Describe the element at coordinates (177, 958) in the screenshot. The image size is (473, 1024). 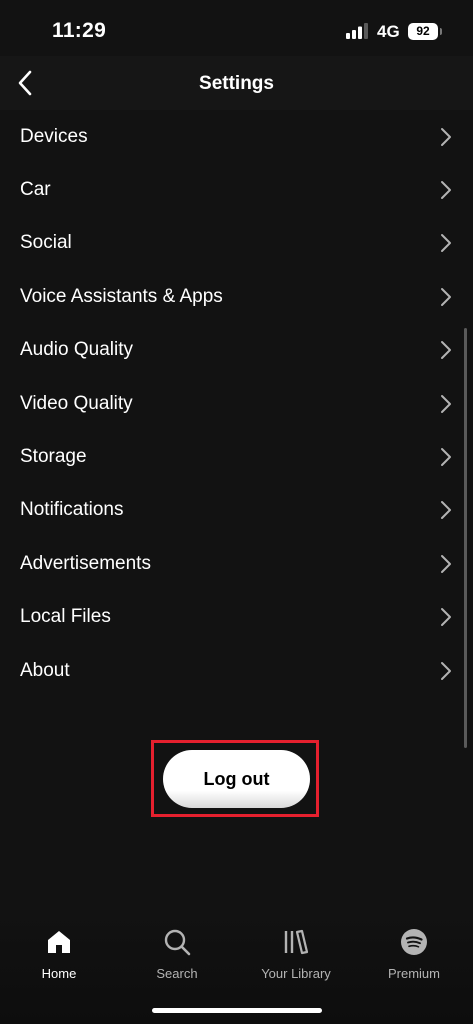
I see `nav-search: Search` at that location.